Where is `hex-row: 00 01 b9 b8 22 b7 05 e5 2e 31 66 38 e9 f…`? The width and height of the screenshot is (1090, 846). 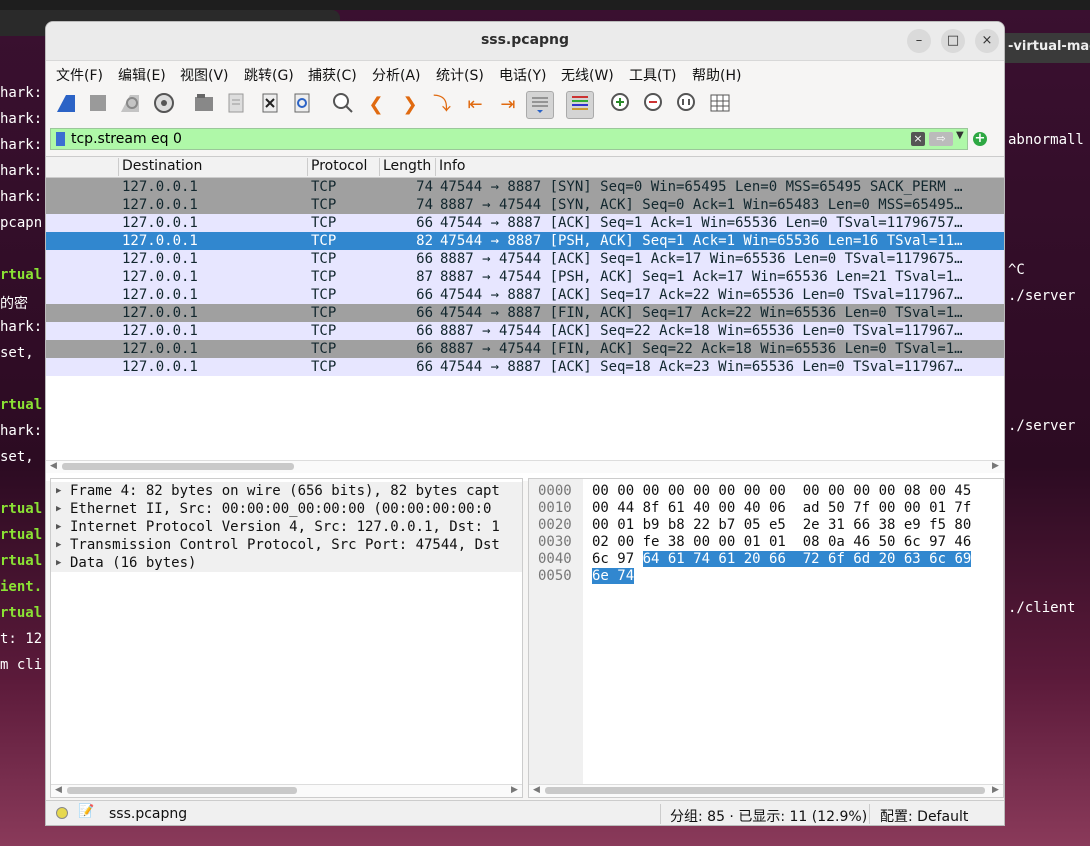 hex-row: 00 01 b9 b8 22 b7 05 e5 2e 31 66 38 e9 f… is located at coordinates (781, 525).